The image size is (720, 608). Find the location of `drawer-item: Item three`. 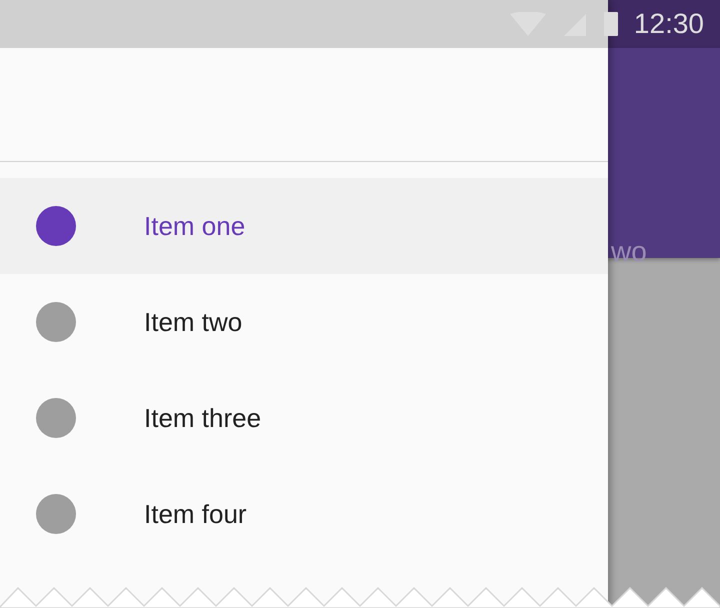

drawer-item: Item three is located at coordinates (304, 418).